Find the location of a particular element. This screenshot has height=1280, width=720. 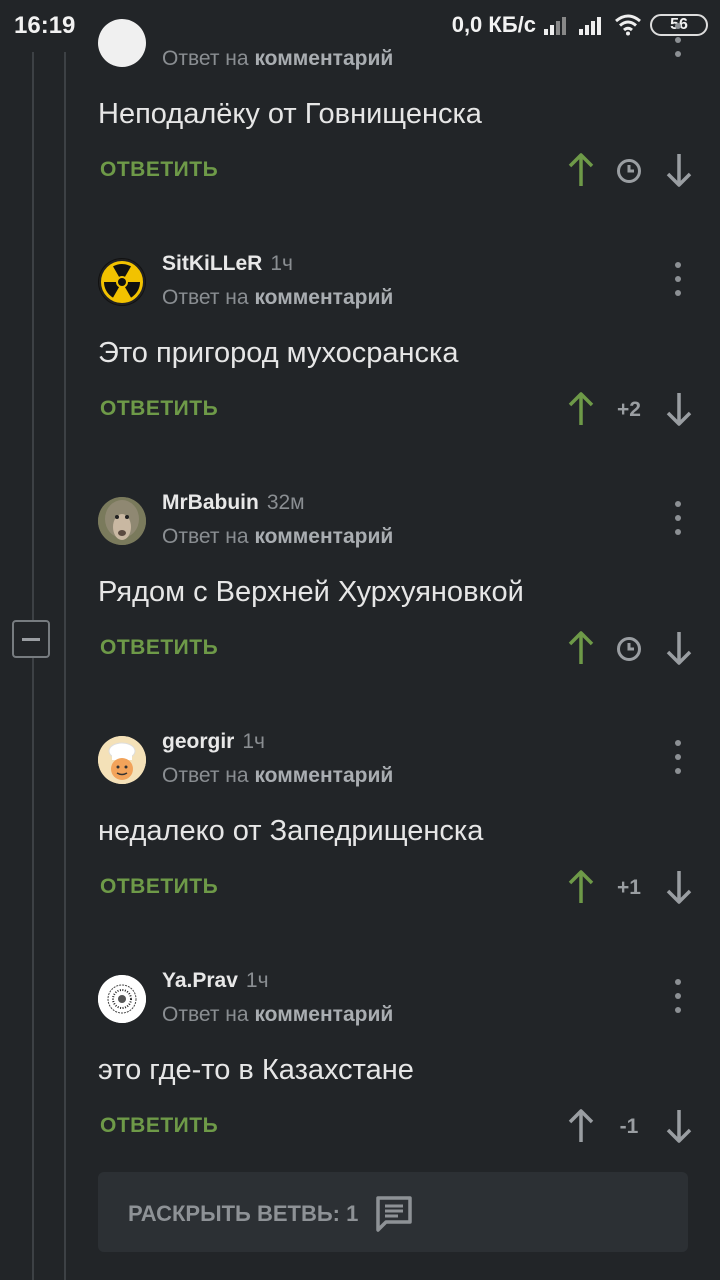

comment-text: это где-то в Казахстане is located at coordinates (256, 1070).